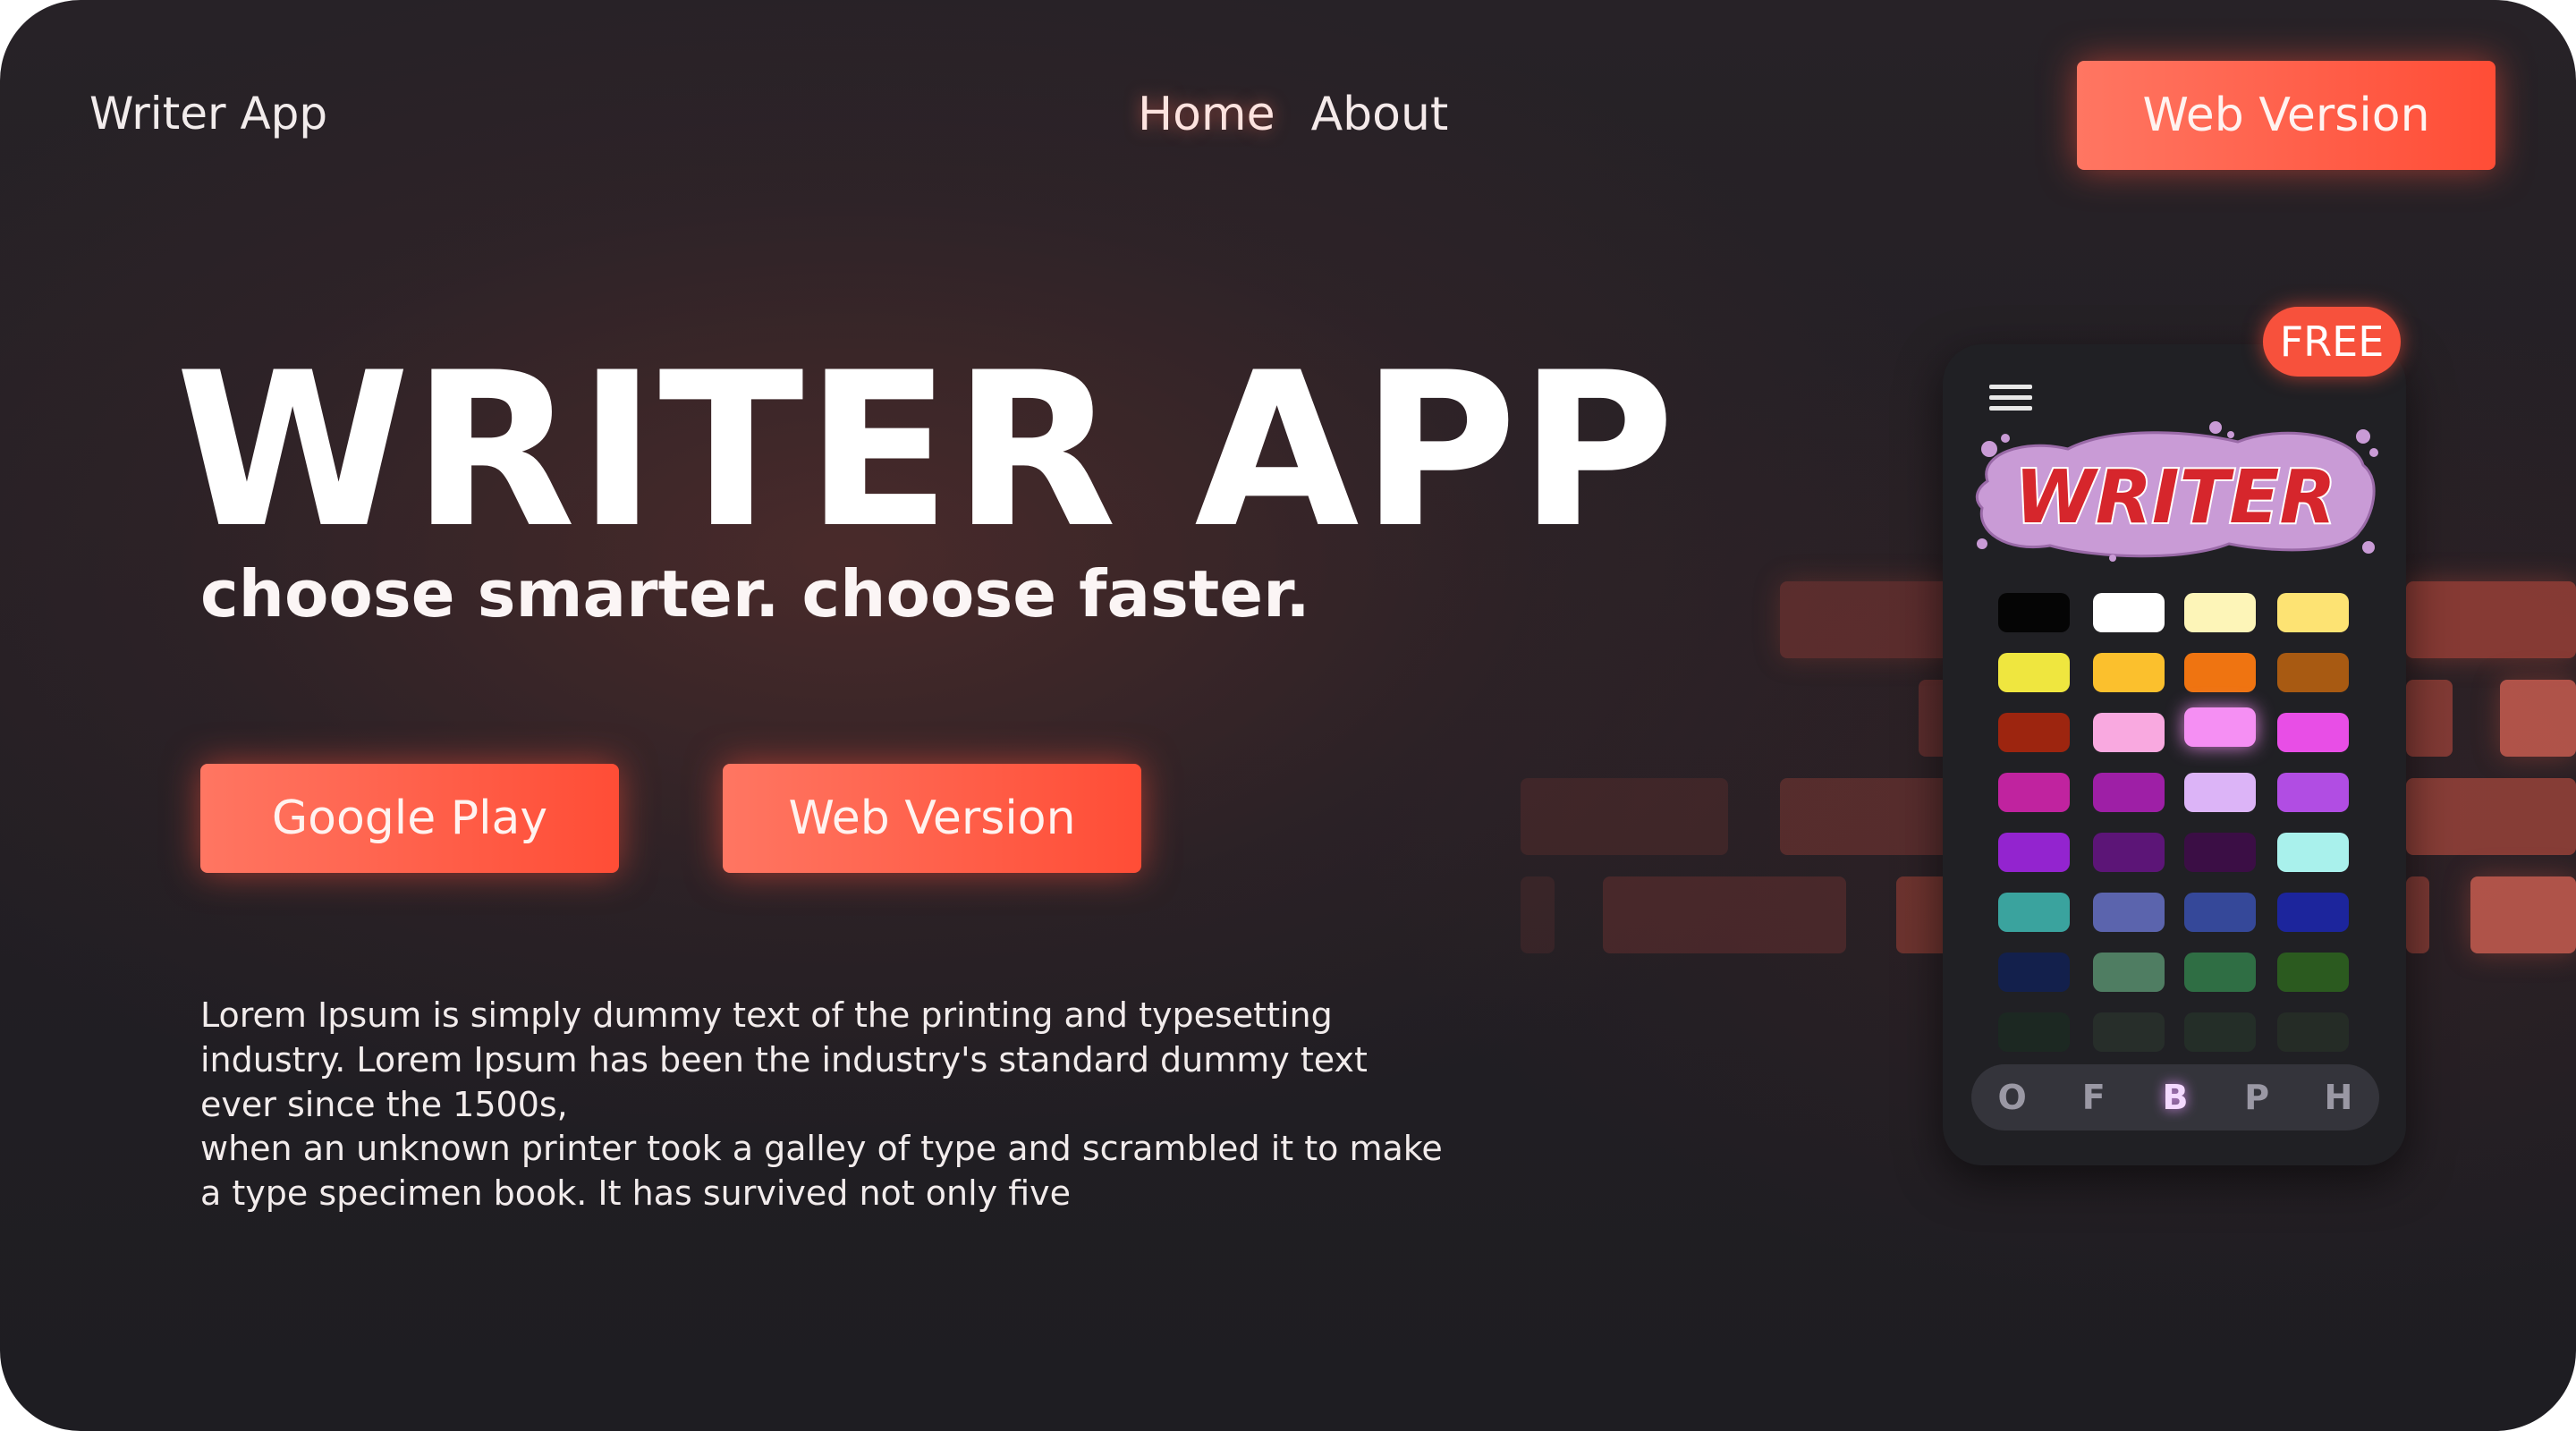  Describe the element at coordinates (2094, 1098) in the screenshot. I see `tab-f: F` at that location.